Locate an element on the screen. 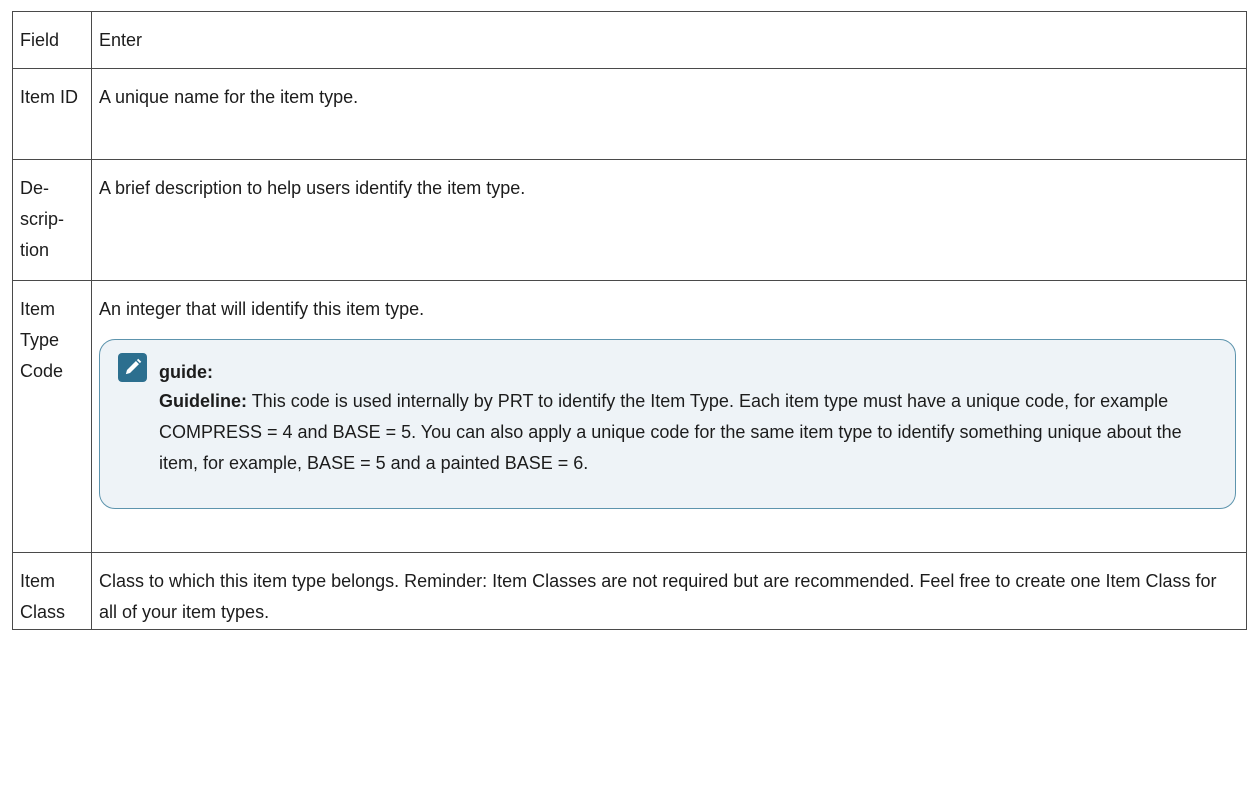 The image size is (1248, 796). header-field: Field is located at coordinates (52, 40).